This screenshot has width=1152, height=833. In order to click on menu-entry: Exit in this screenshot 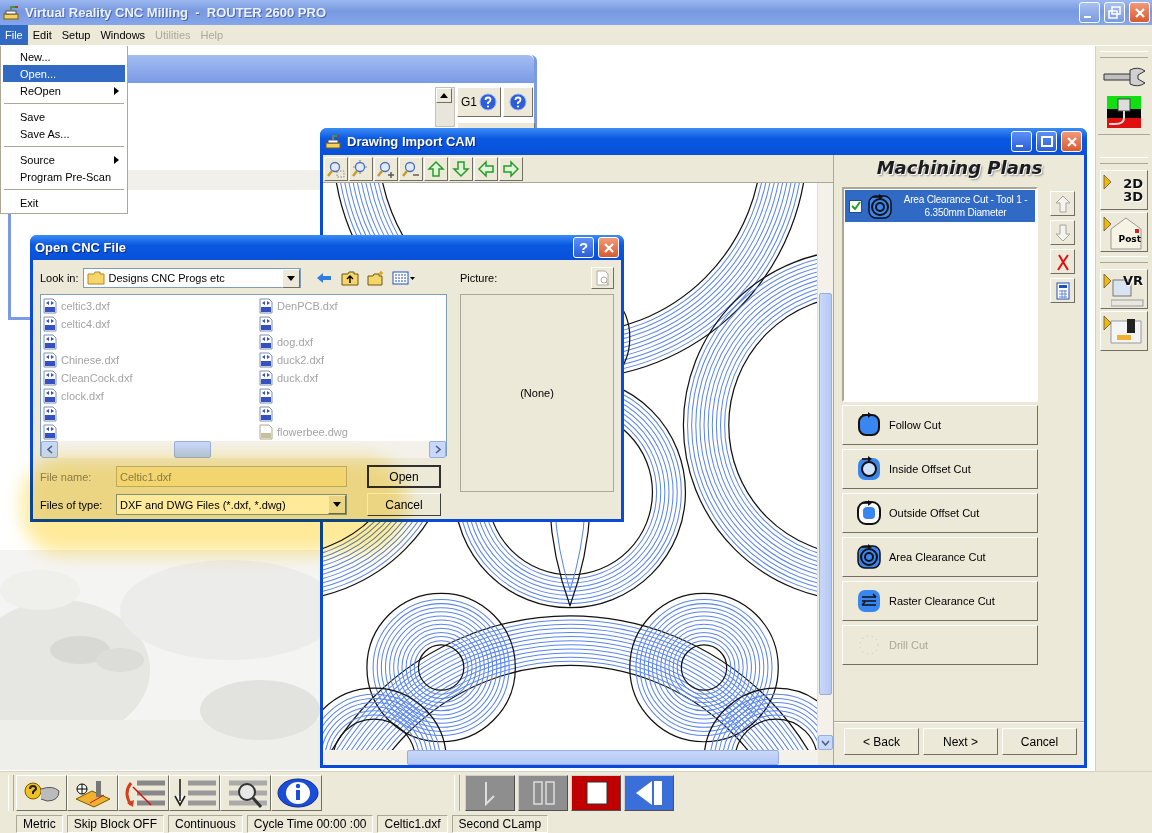, I will do `click(64, 202)`.